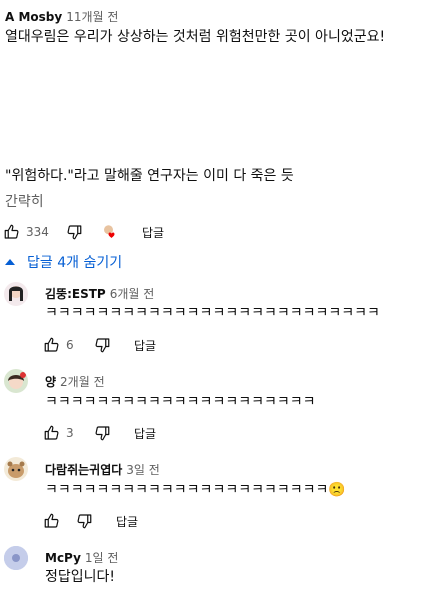  I want to click on reply-time: 1일 전, so click(102, 558).